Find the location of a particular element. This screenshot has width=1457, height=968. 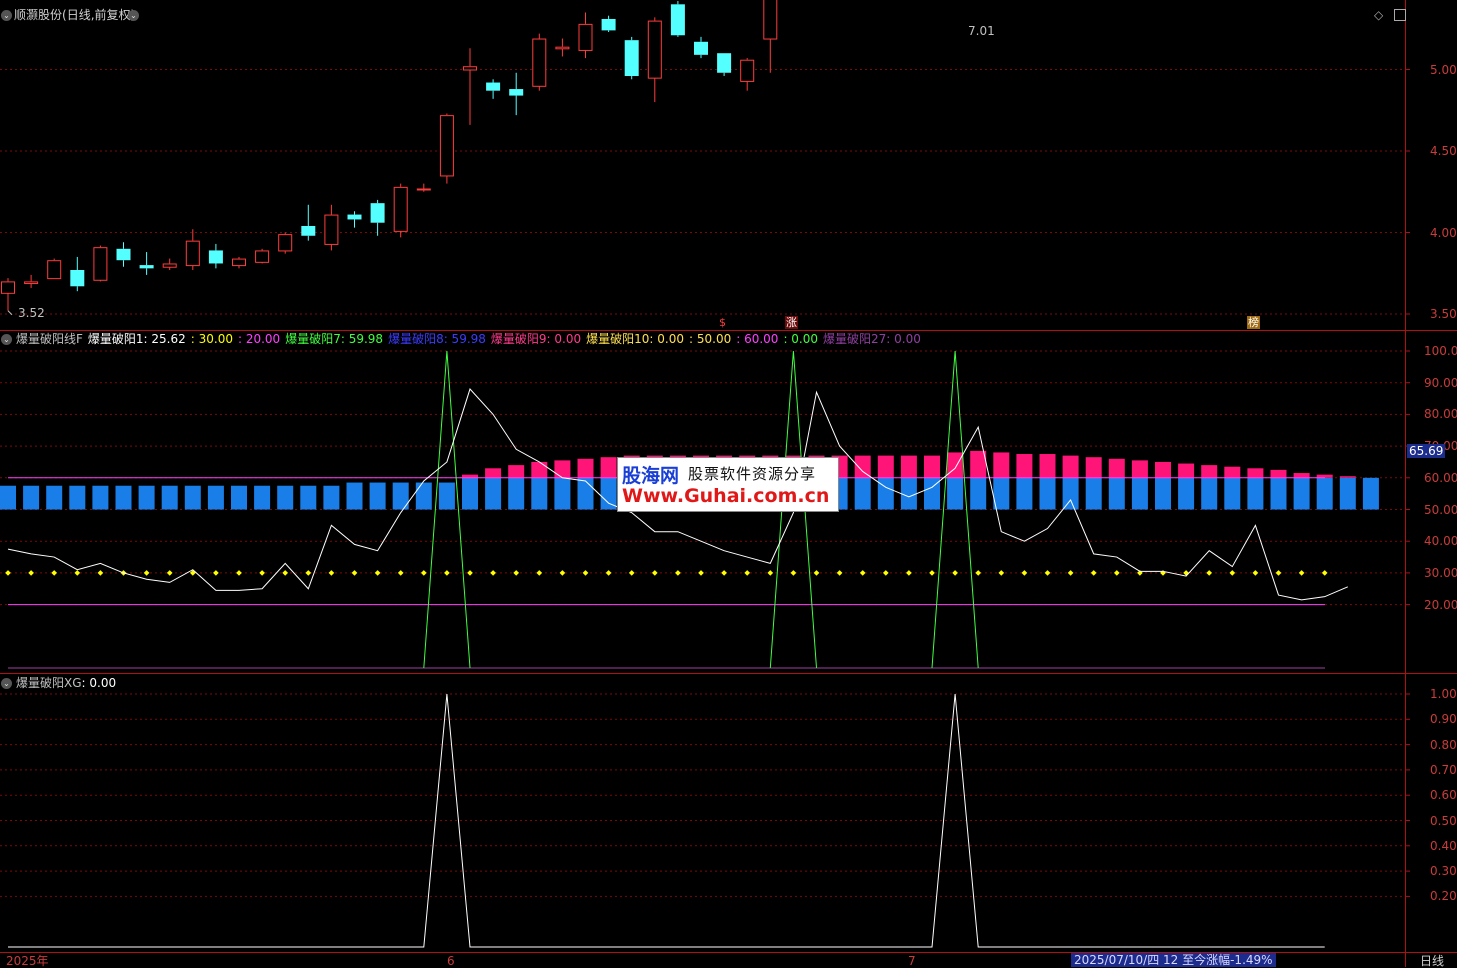

window-icon is located at coordinates (1400, 15).